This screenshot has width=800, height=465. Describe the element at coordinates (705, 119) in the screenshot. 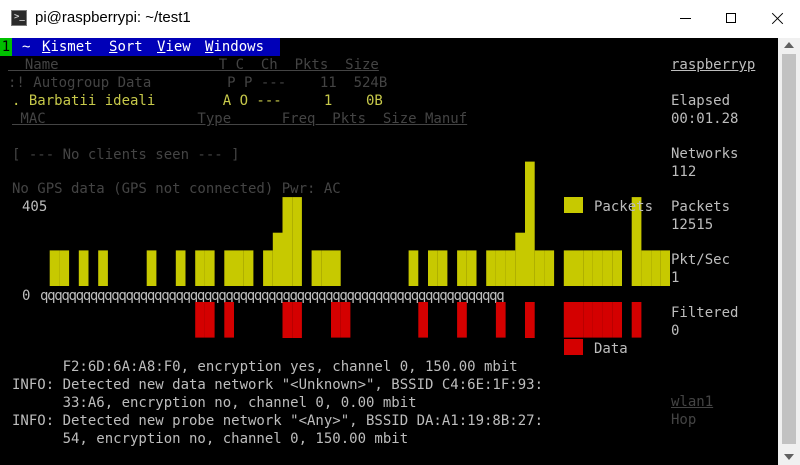

I see `stat-elapsed-value: 00:01.28` at that location.